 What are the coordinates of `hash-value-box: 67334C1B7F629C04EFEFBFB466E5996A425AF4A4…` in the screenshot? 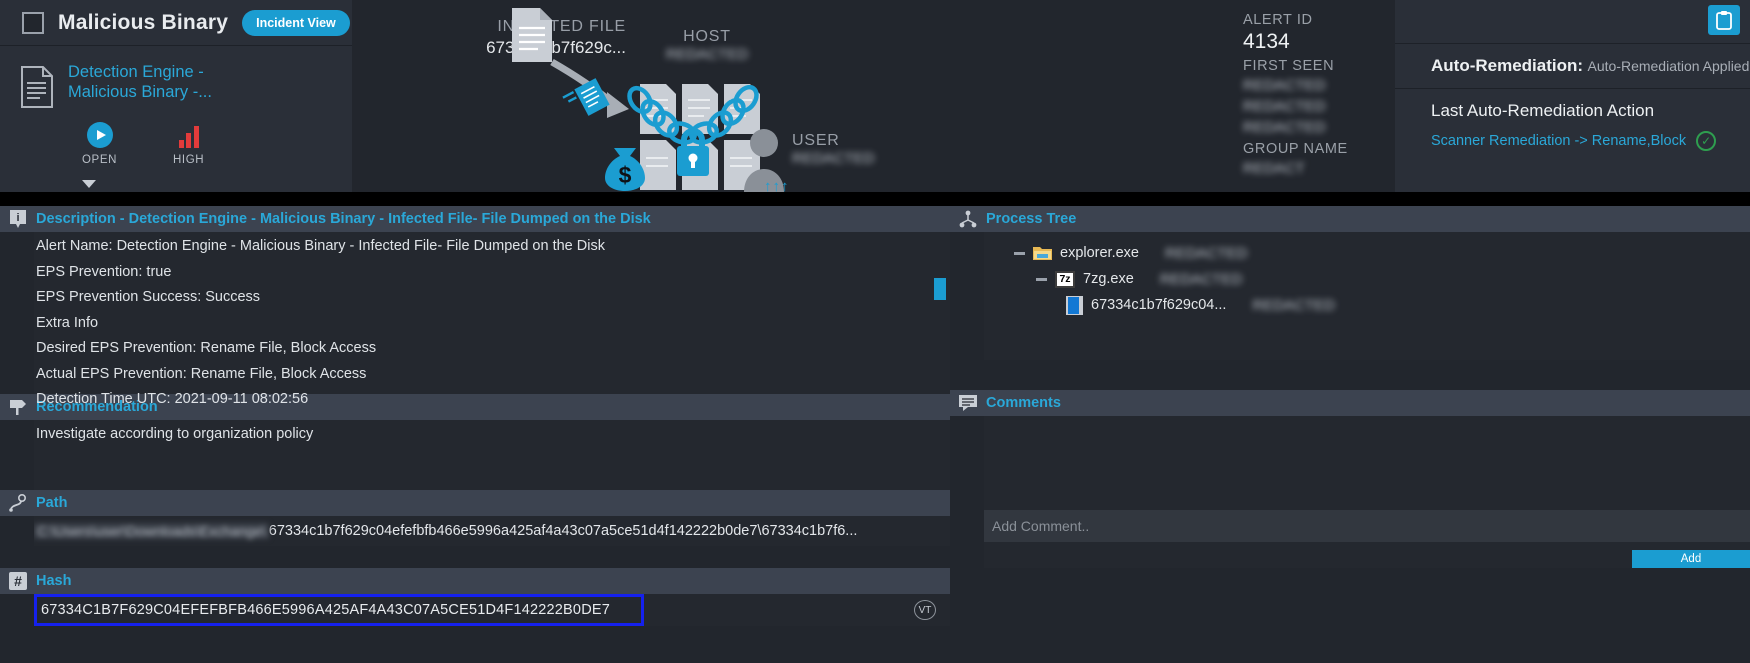 It's located at (339, 610).